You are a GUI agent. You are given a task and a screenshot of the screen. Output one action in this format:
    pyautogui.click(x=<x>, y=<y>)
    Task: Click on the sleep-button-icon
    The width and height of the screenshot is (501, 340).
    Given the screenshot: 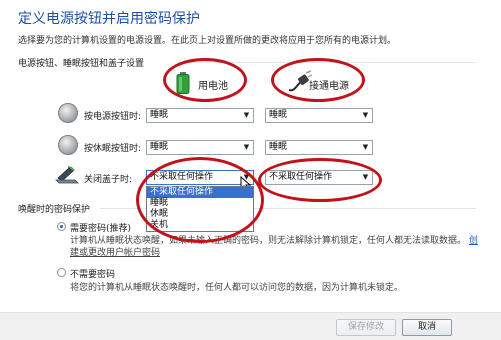 What is the action you would take?
    pyautogui.click(x=68, y=145)
    